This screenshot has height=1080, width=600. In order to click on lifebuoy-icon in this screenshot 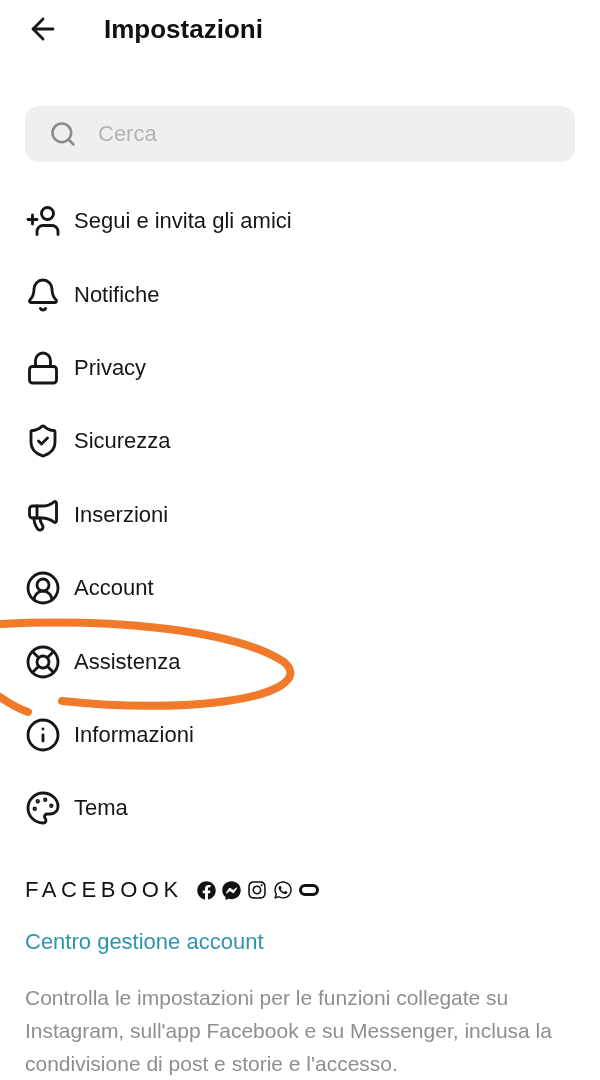, I will do `click(43, 661)`.